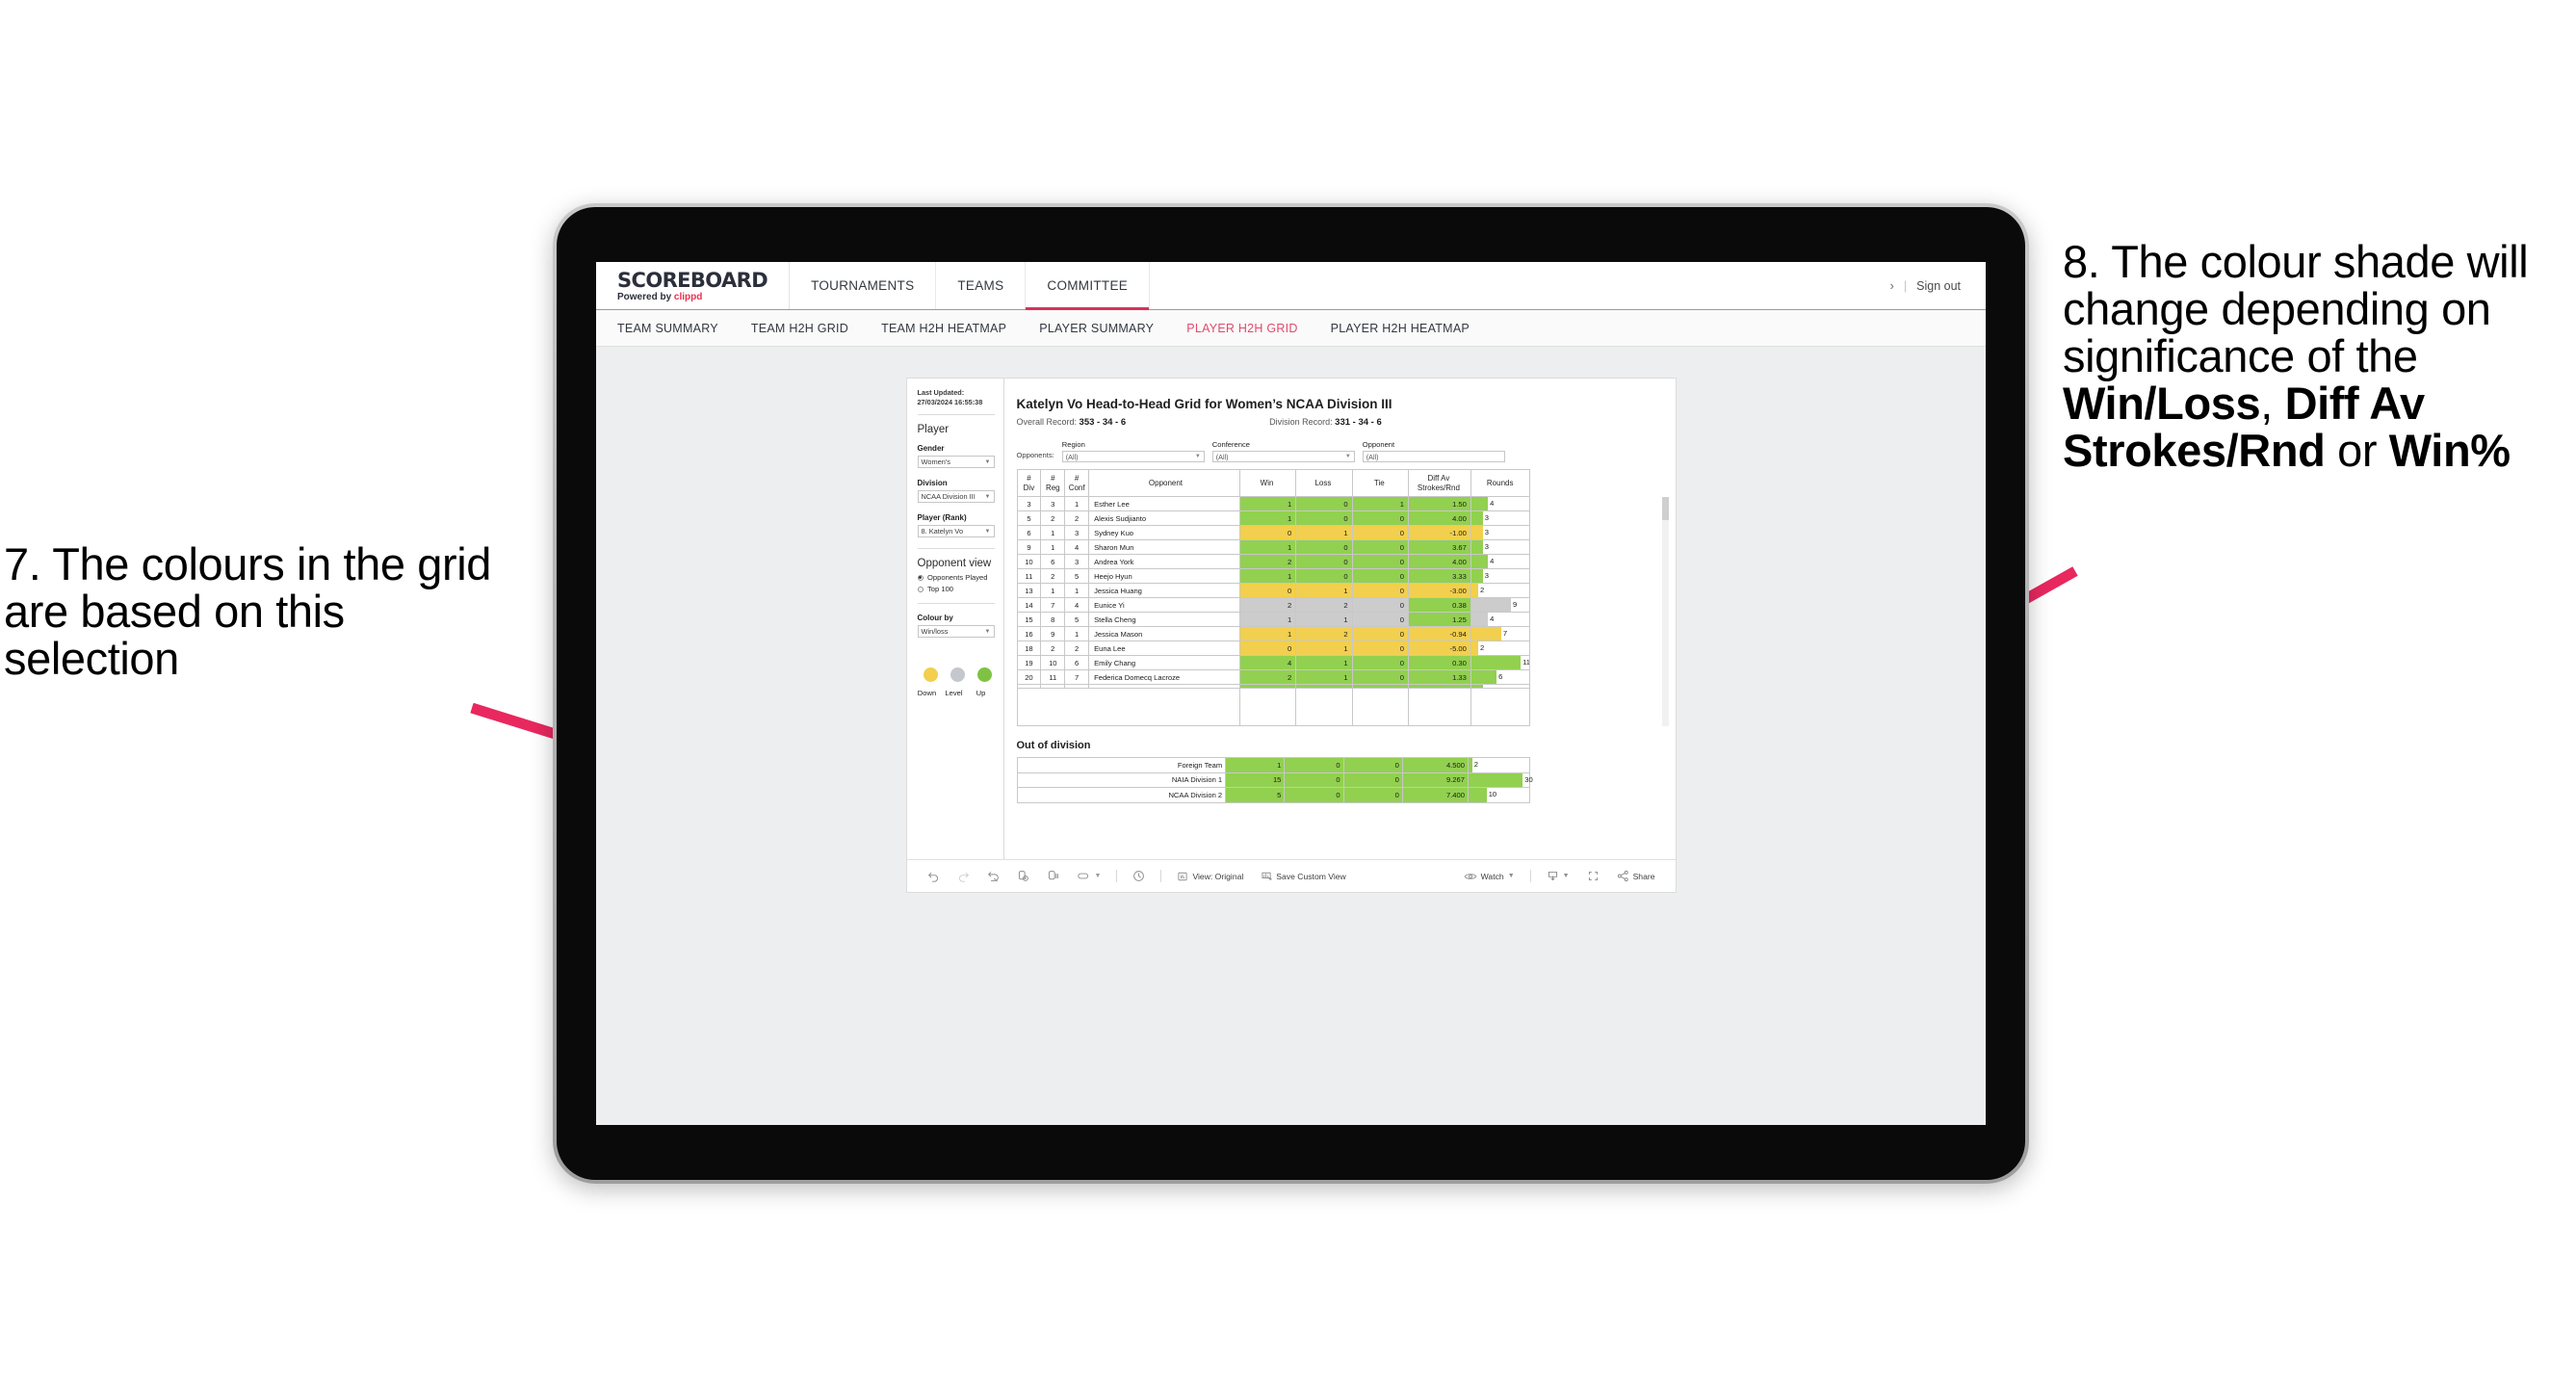  Describe the element at coordinates (1643, 876) in the screenshot. I see `share-label: Share` at that location.